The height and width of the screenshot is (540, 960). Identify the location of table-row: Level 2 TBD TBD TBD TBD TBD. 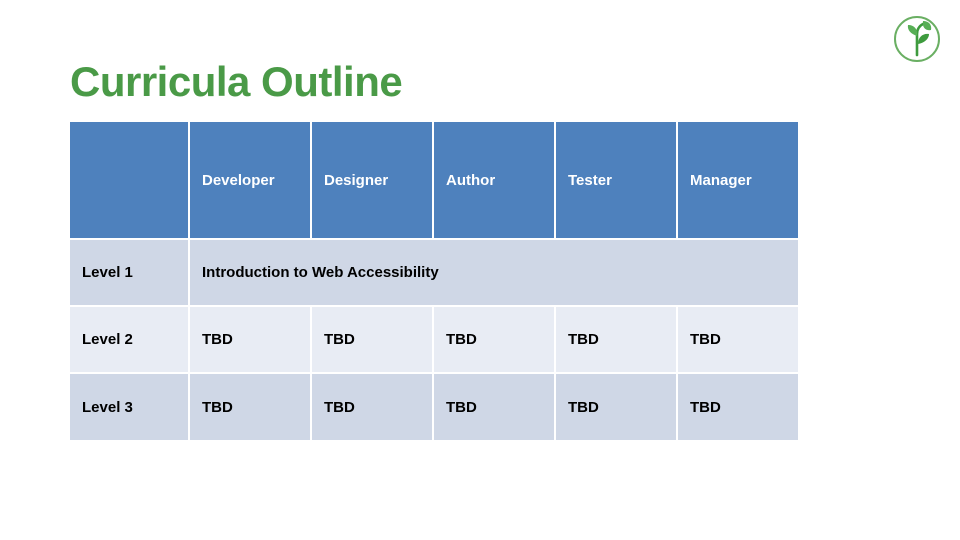
(434, 339).